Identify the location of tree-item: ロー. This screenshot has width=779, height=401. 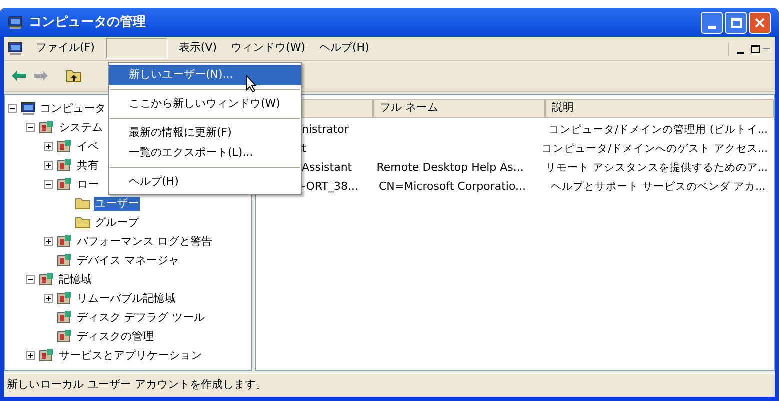
(88, 185).